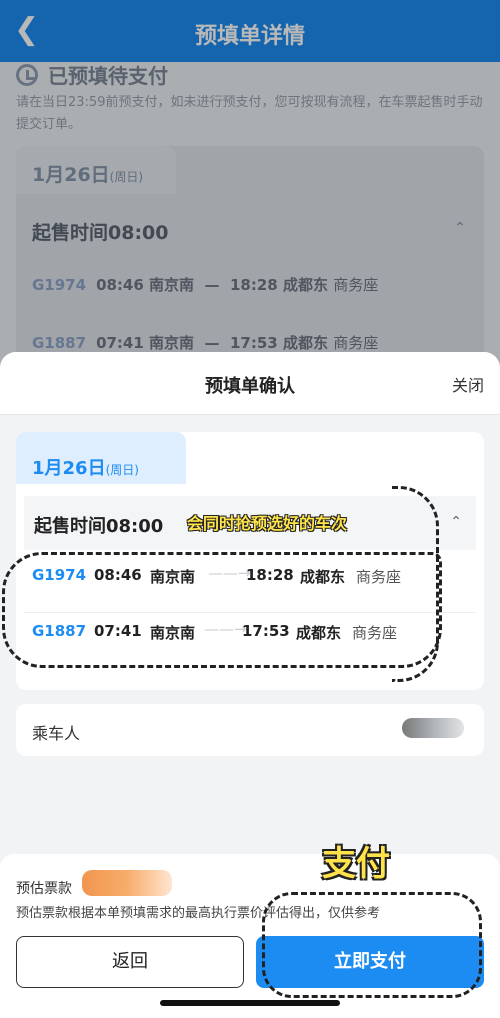 Image resolution: width=500 pixels, height=1018 pixels. Describe the element at coordinates (56, 733) in the screenshot. I see `passenger-label: 乘车人` at that location.